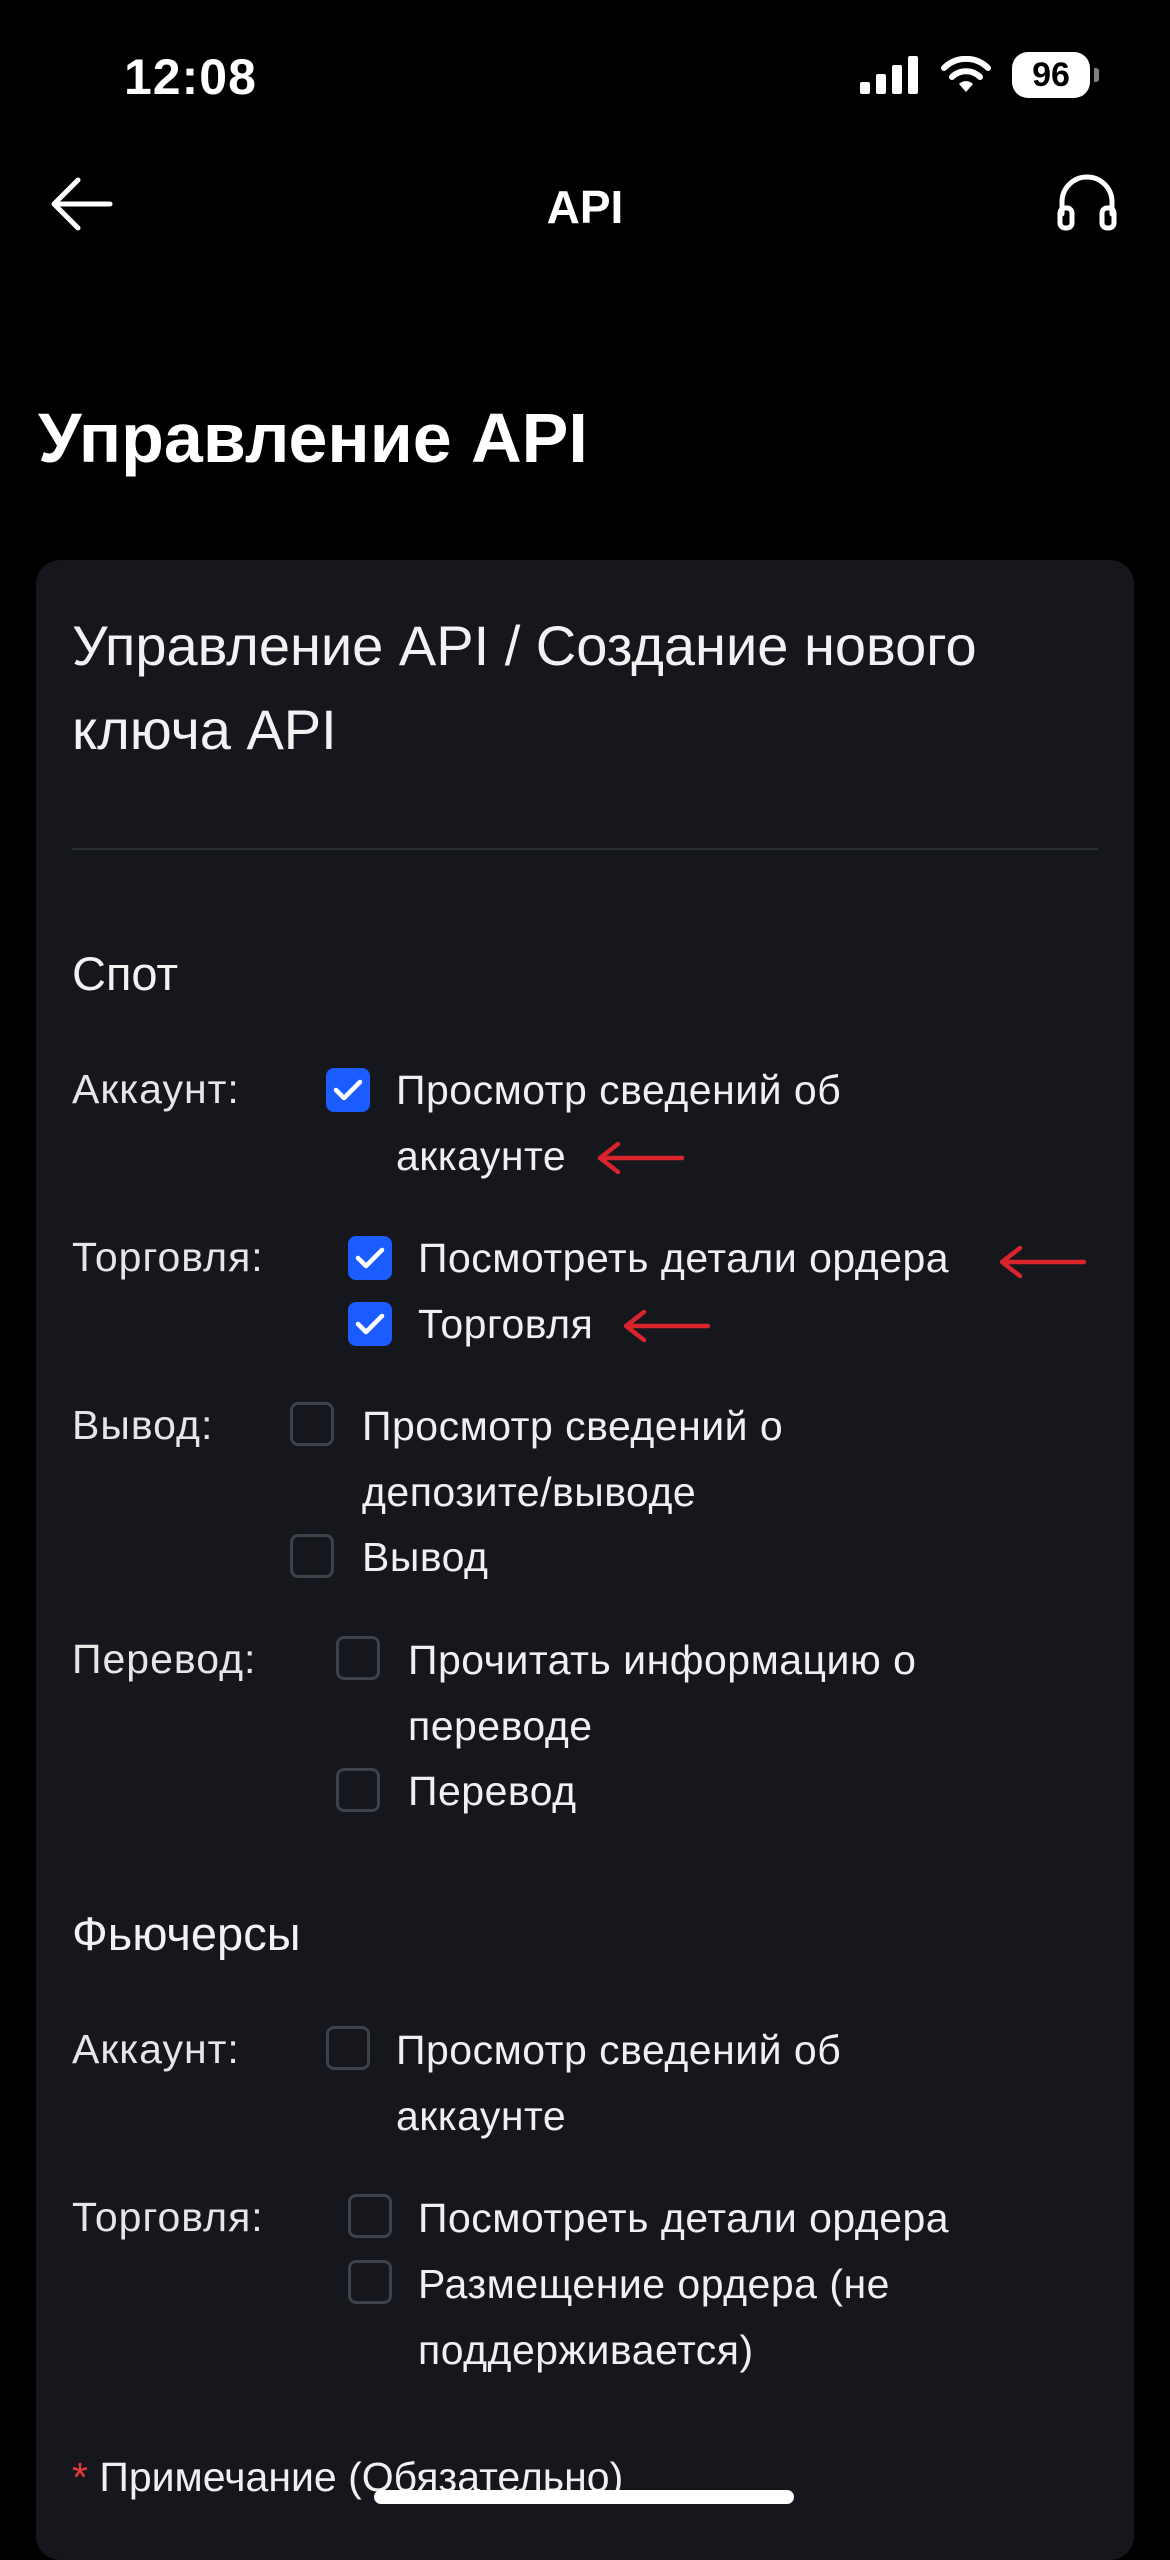 Image resolution: width=1170 pixels, height=2560 pixels. Describe the element at coordinates (358, 1658) in the screenshot. I see `spot-transfer-read-checkbox` at that location.